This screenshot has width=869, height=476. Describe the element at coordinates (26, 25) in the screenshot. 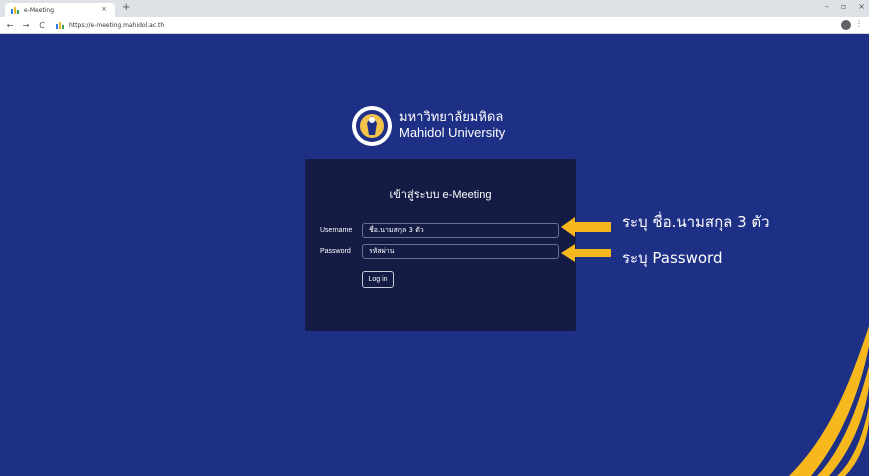

I see `forward-icon: →` at that location.